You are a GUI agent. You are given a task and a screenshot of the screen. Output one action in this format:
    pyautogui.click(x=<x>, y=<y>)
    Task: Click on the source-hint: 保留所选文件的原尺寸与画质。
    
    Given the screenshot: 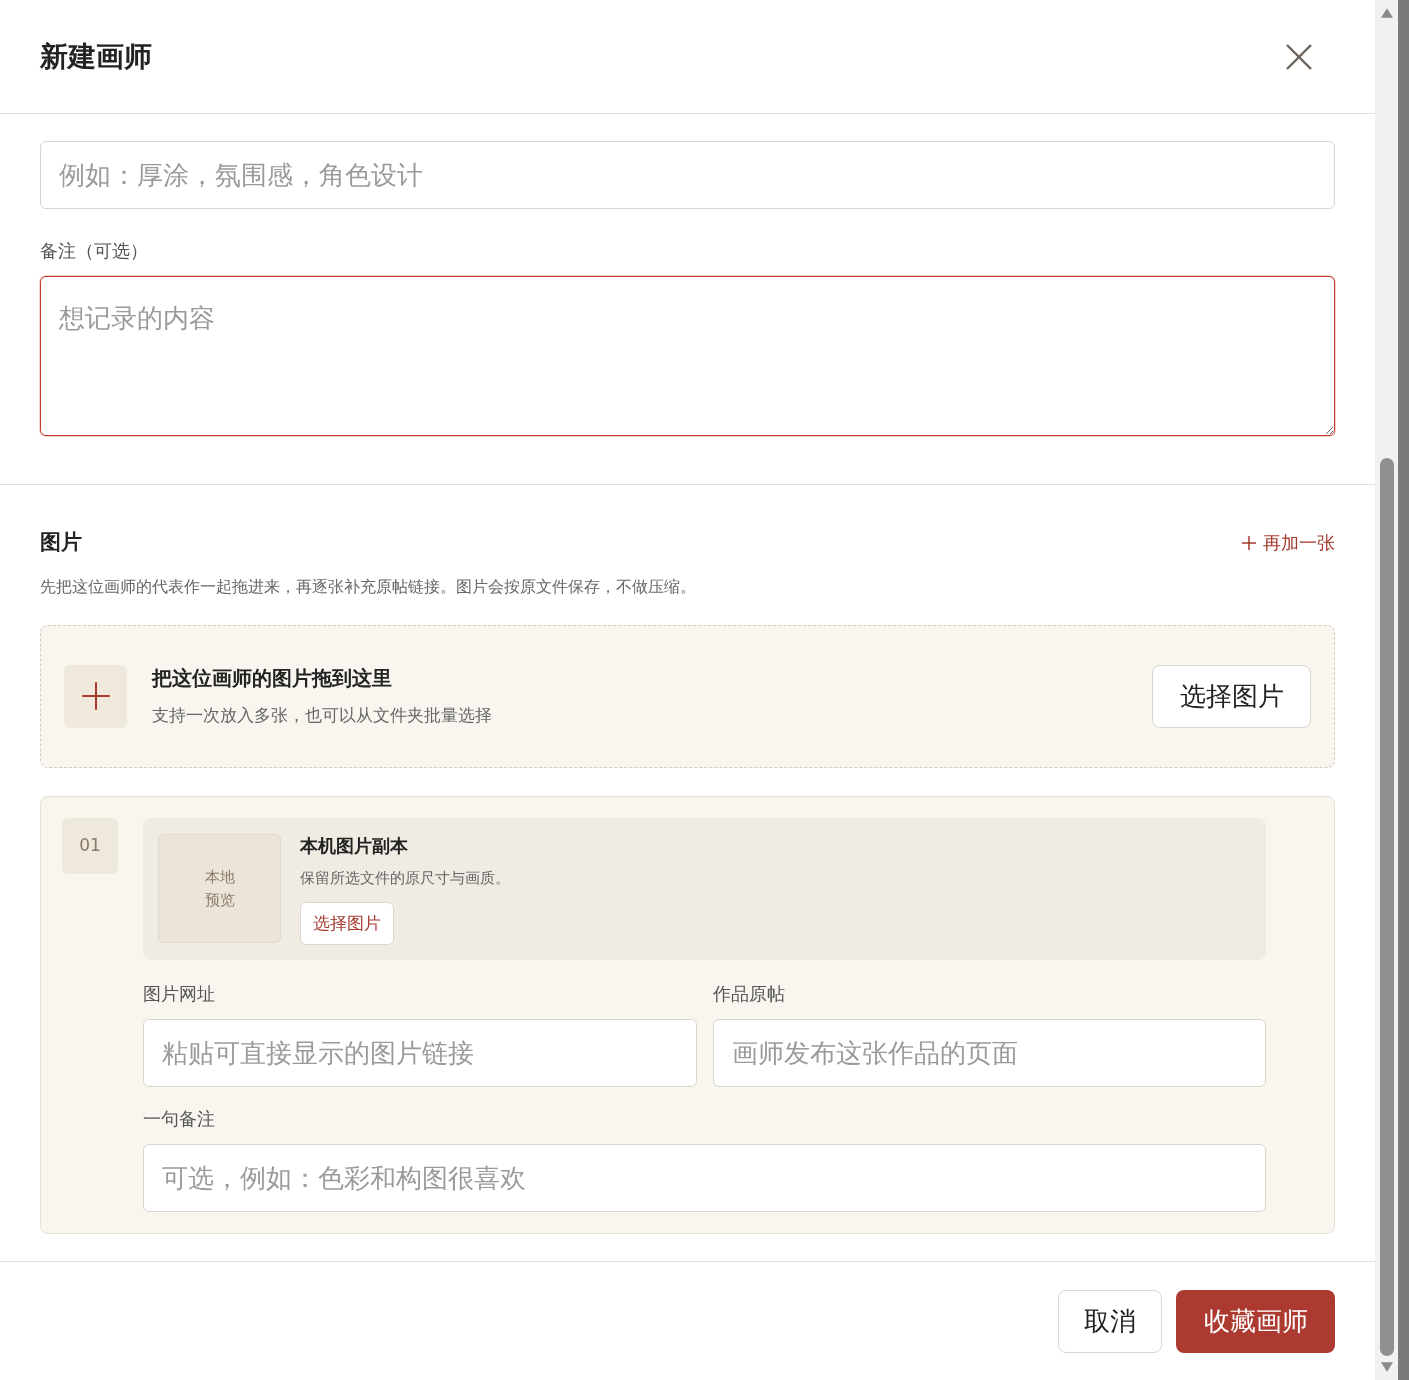 What is the action you would take?
    pyautogui.click(x=405, y=879)
    